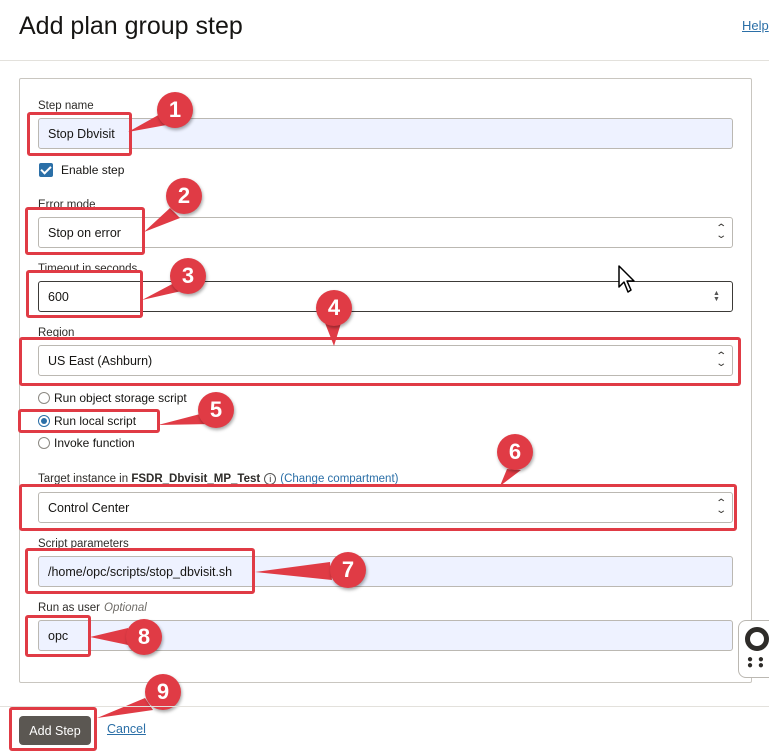  I want to click on help-link: Help, so click(755, 25).